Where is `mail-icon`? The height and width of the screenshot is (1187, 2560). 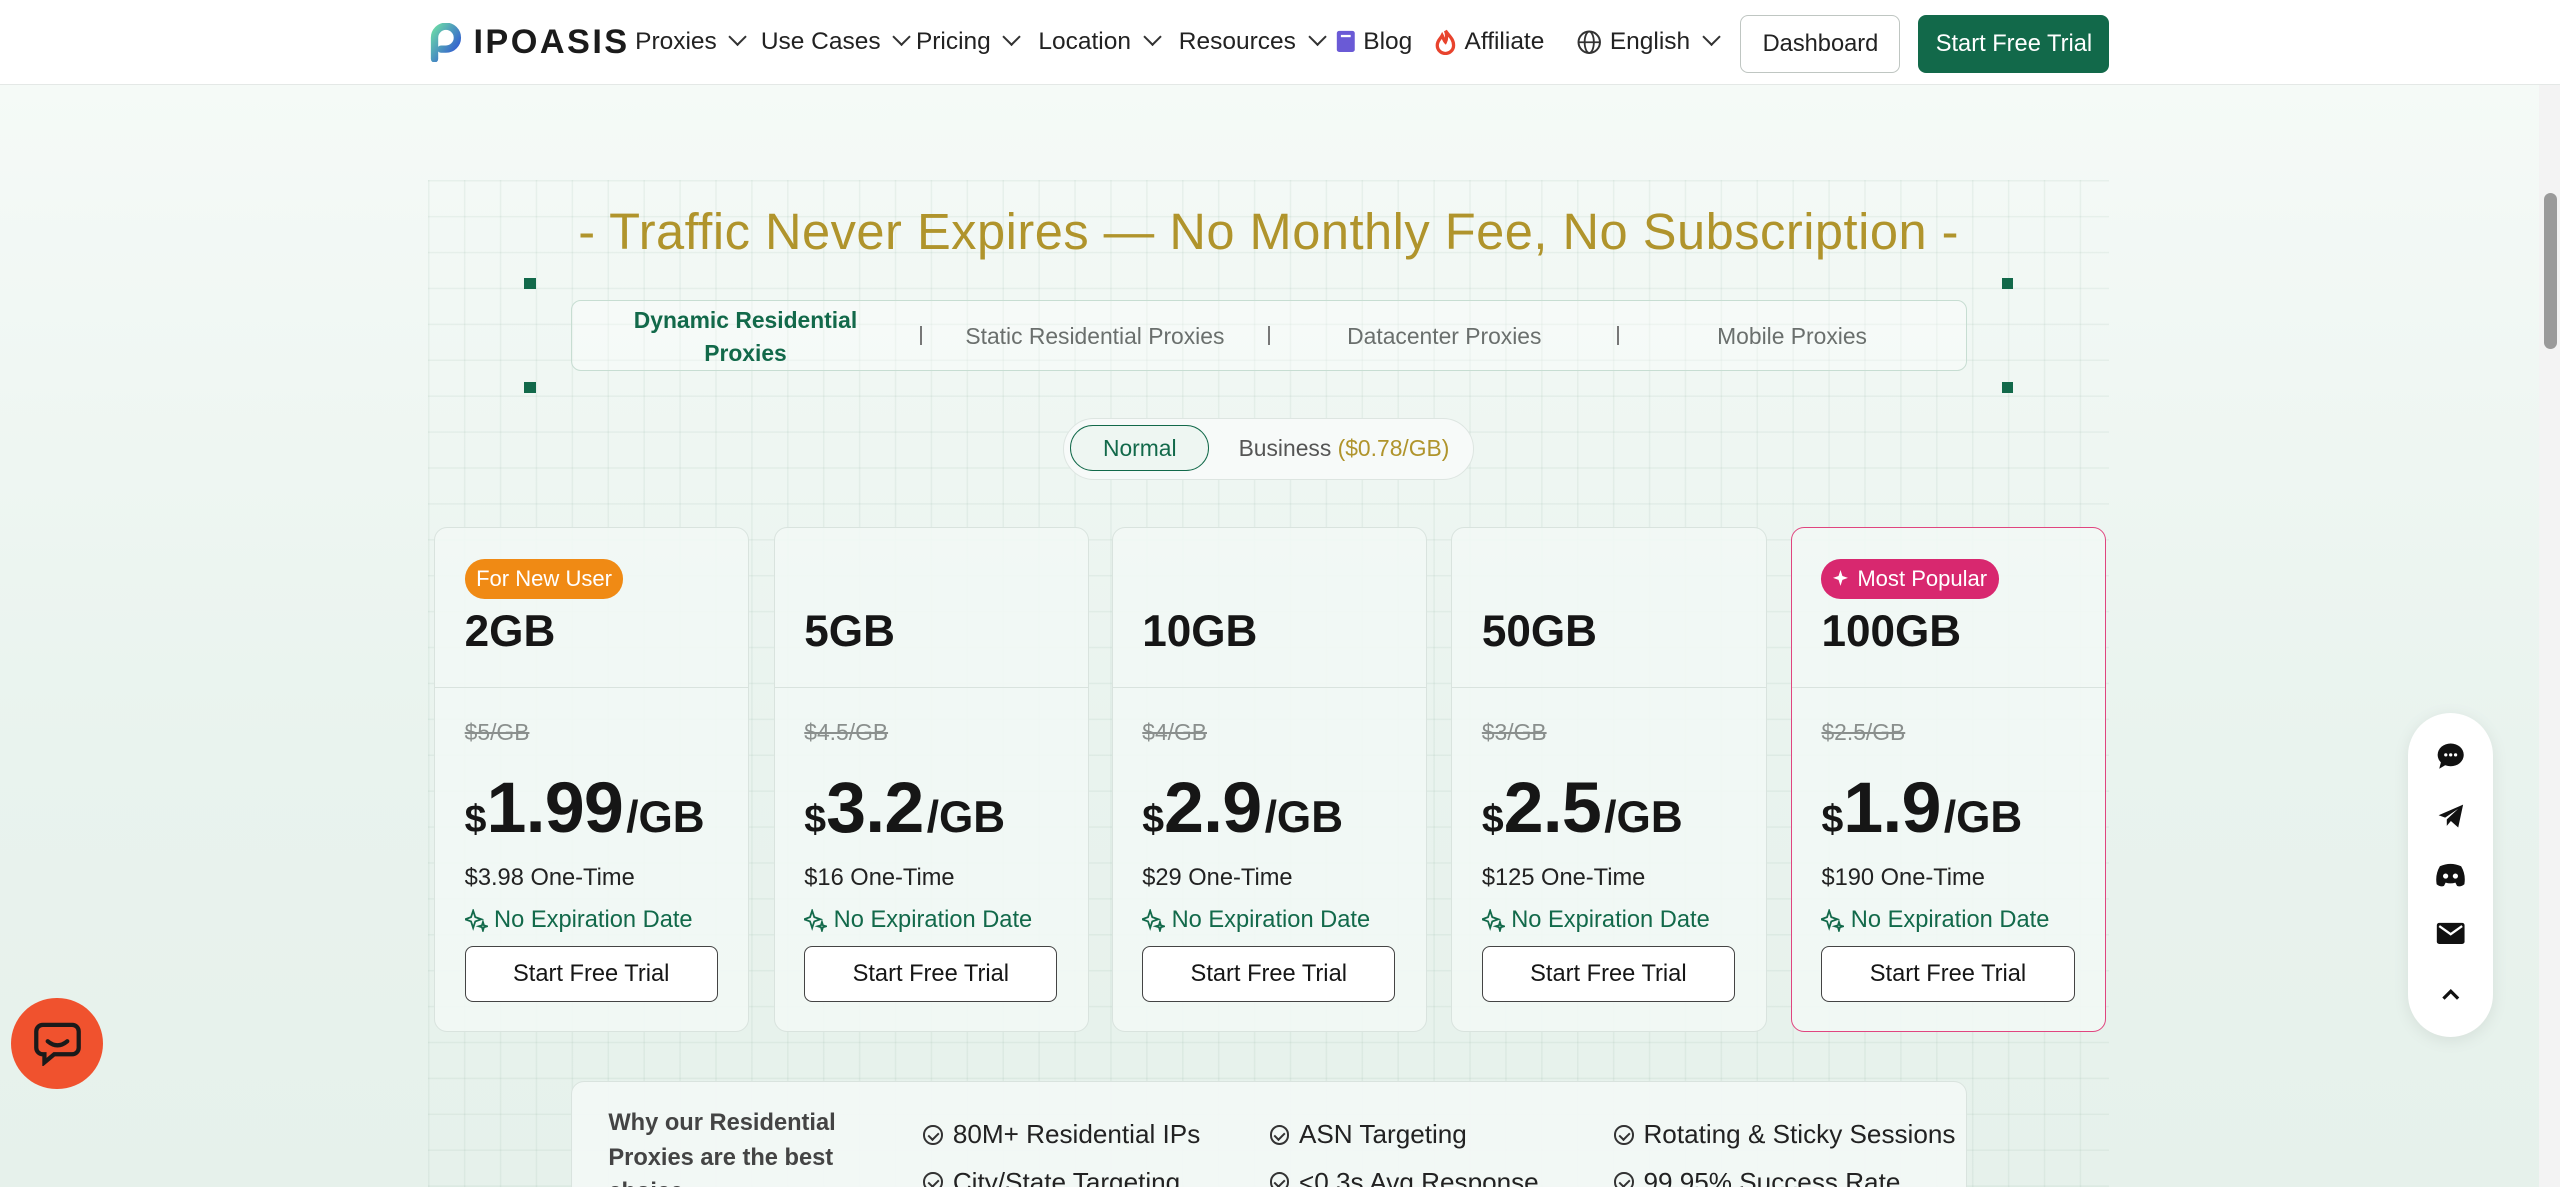 mail-icon is located at coordinates (2450, 934).